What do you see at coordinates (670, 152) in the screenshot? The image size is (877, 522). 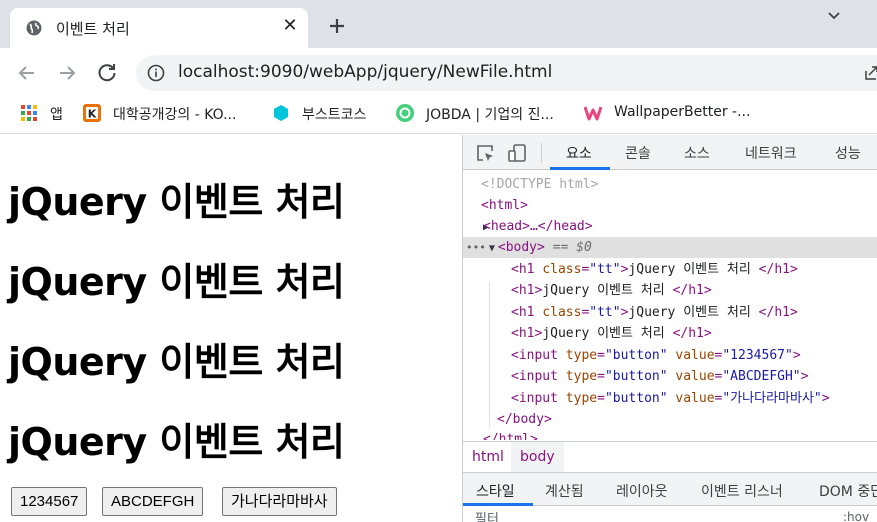 I see `devtools-tabbar: 요소 콘솔 소스 네트워크 성능` at bounding box center [670, 152].